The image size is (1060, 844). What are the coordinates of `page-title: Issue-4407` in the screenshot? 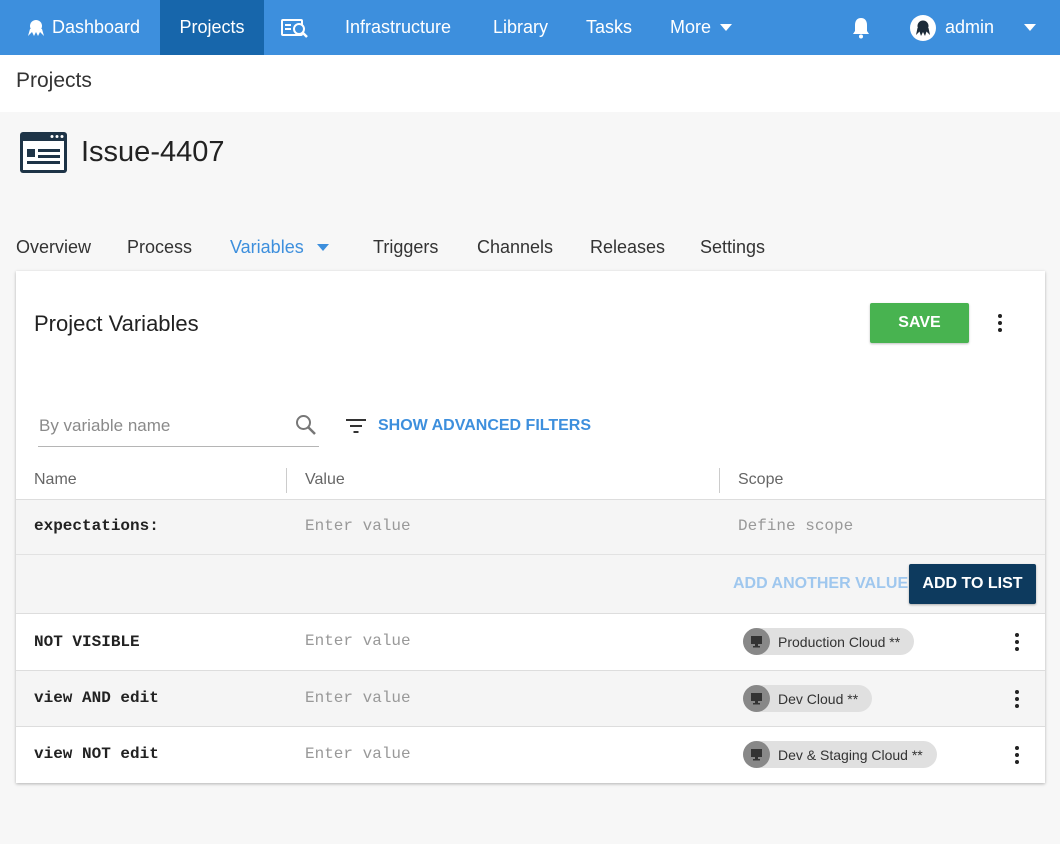 It's located at (153, 152).